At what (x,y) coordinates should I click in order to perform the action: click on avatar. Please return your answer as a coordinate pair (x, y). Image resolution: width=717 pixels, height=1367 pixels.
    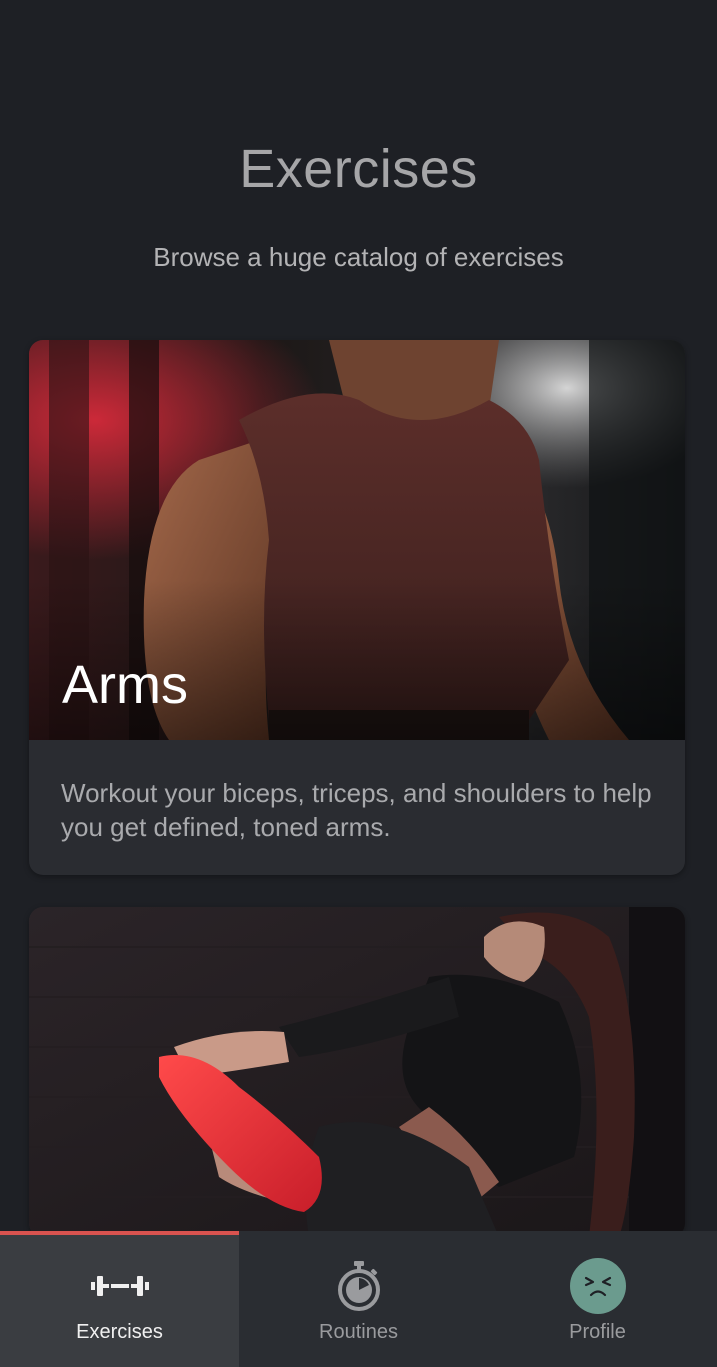
    Looking at the image, I should click on (597, 1286).